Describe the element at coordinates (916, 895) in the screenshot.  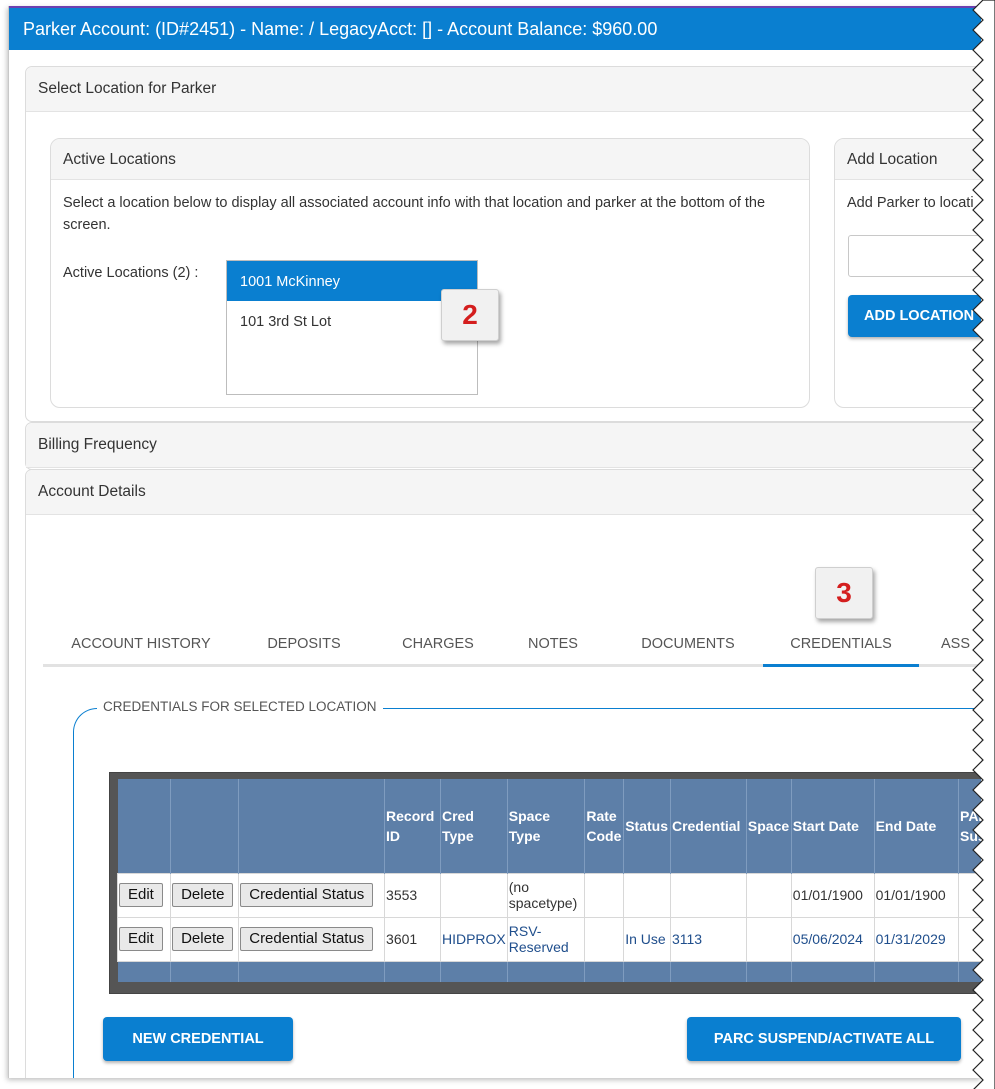
I see `end-date-cell: 01/01/1900` at that location.